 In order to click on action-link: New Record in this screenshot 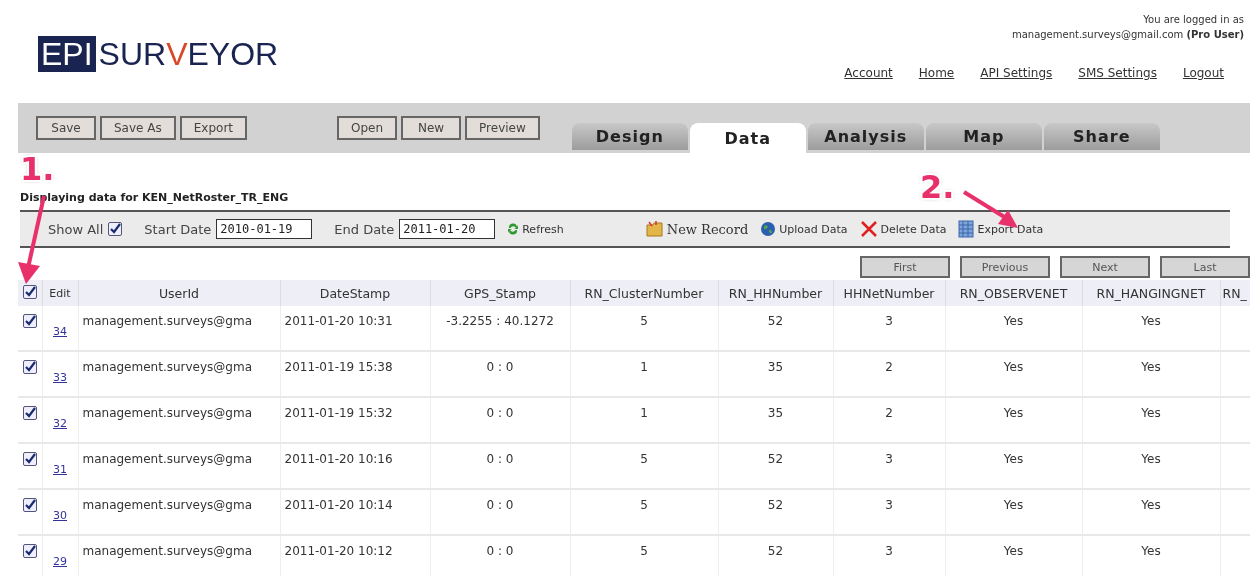, I will do `click(707, 229)`.